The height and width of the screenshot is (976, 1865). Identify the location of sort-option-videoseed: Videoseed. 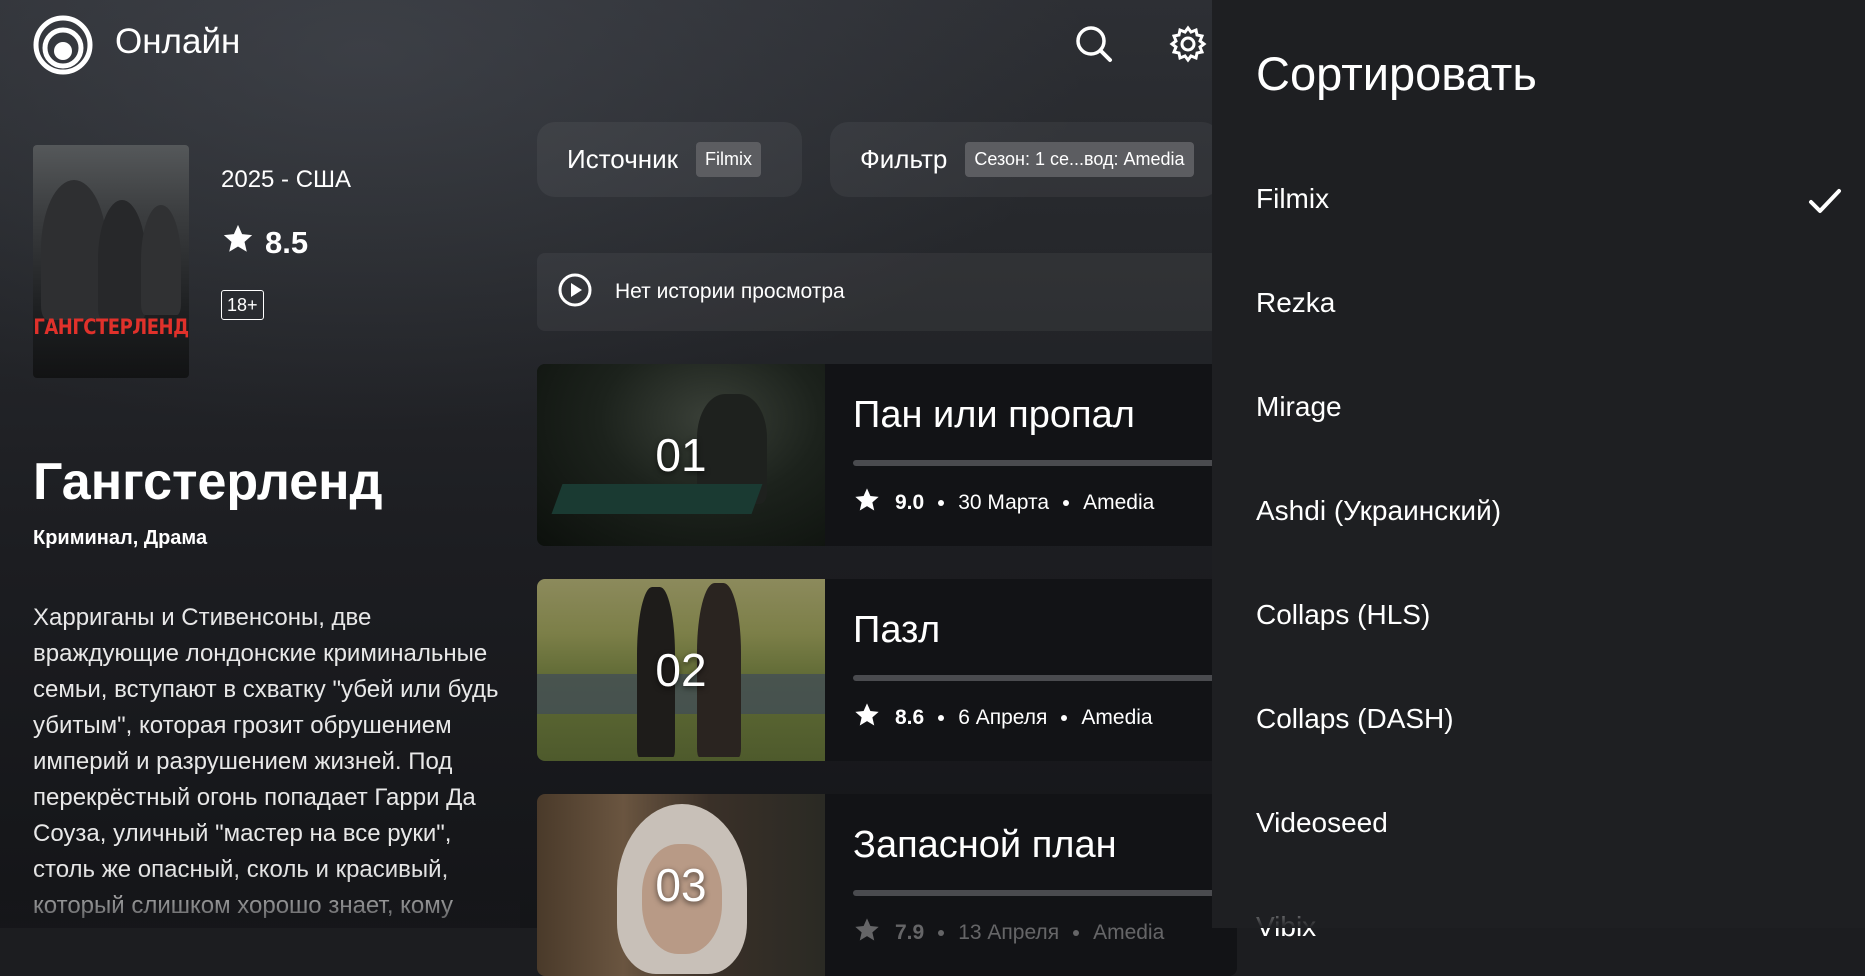
(1541, 823).